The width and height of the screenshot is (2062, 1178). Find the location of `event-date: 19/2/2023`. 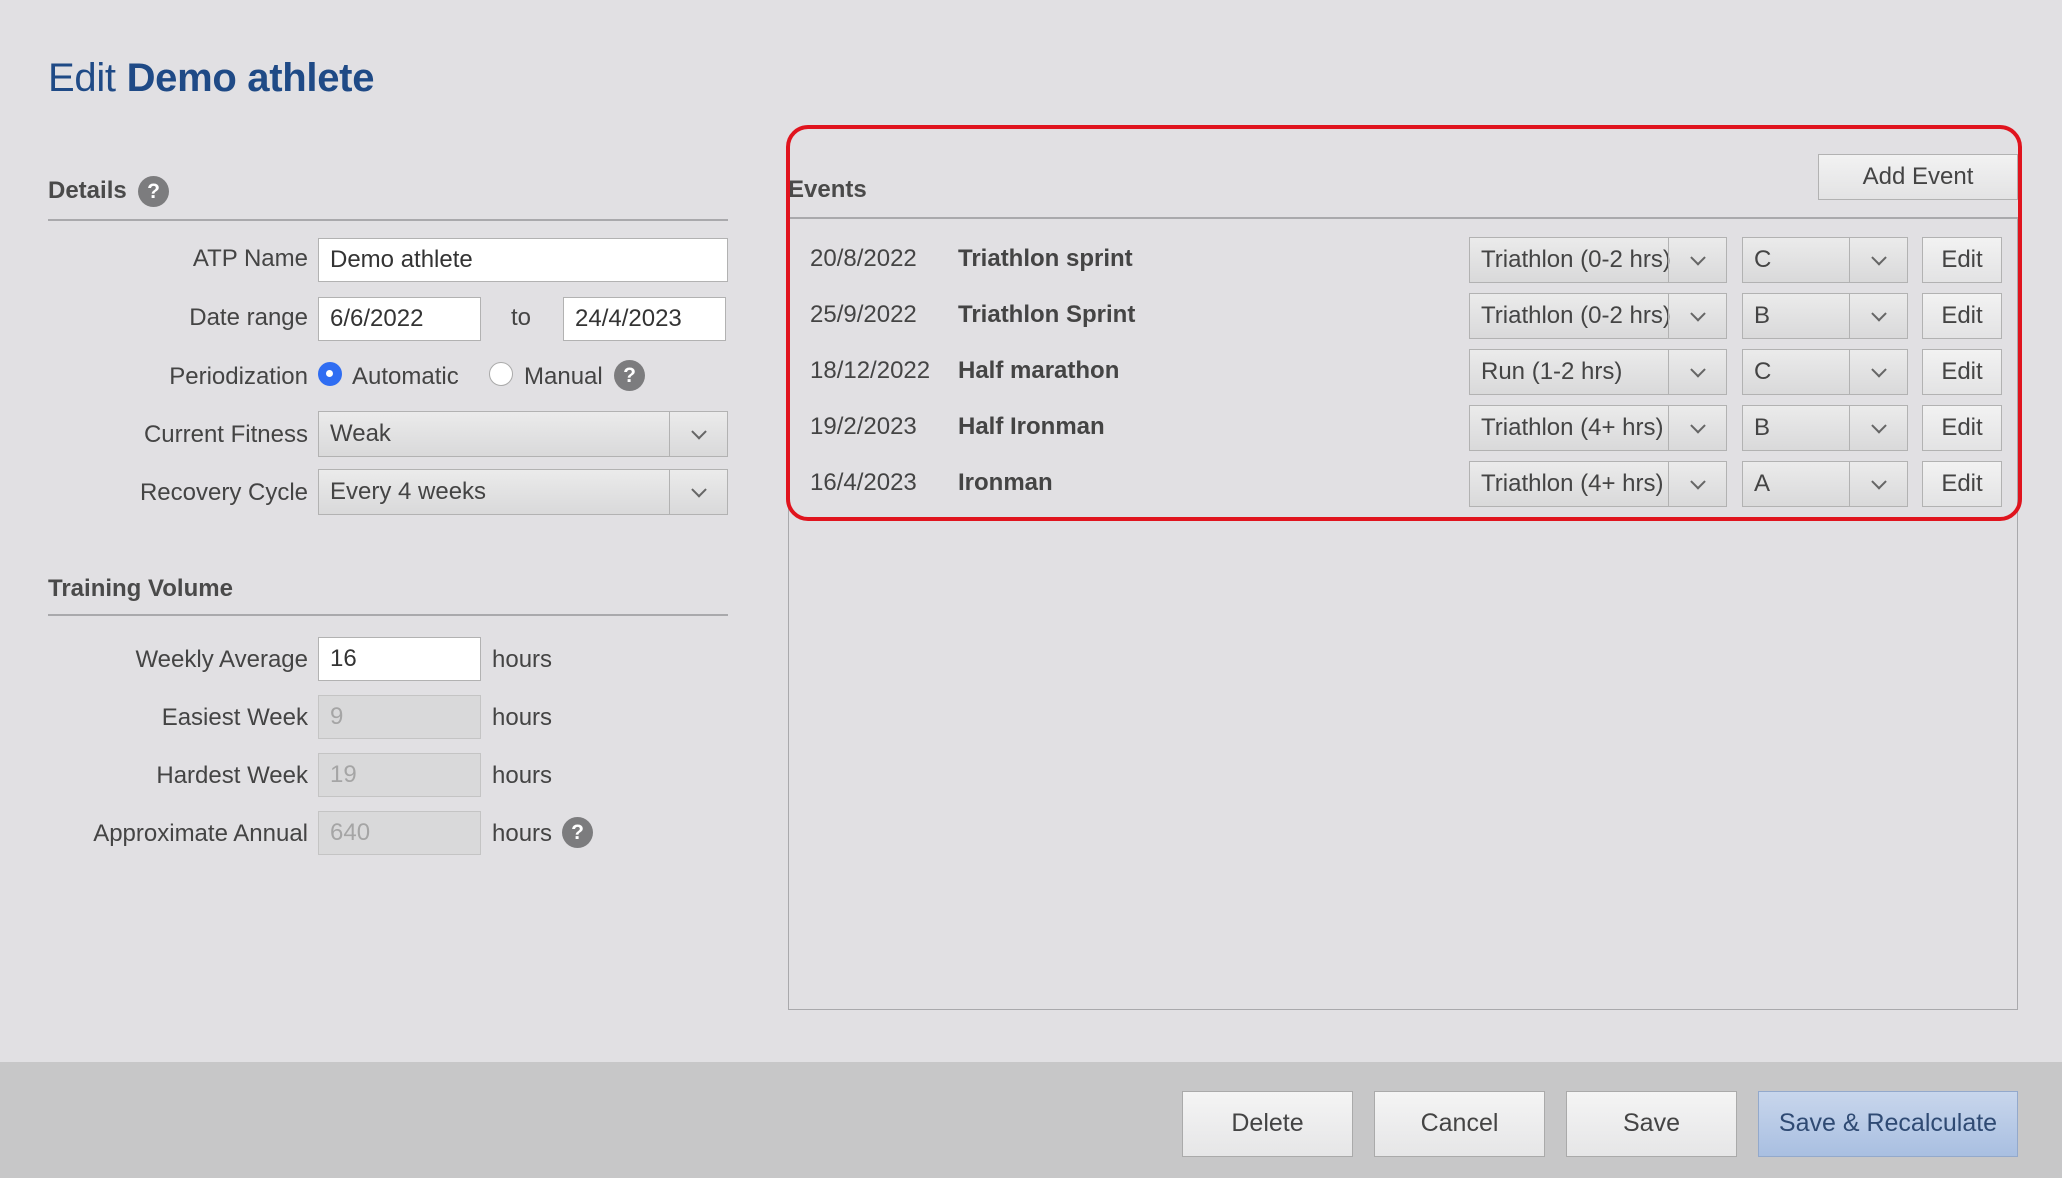

event-date: 19/2/2023 is located at coordinates (863, 426).